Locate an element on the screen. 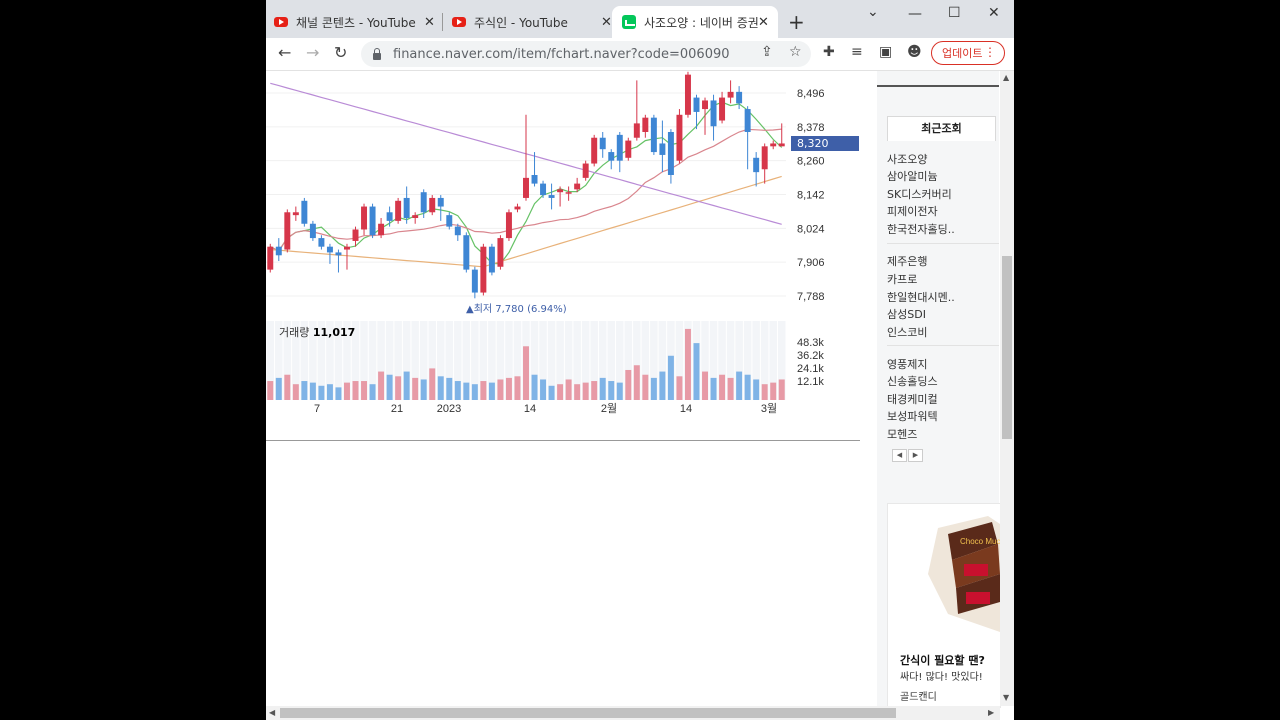  pager-prev-button: ◀ is located at coordinates (899, 455).